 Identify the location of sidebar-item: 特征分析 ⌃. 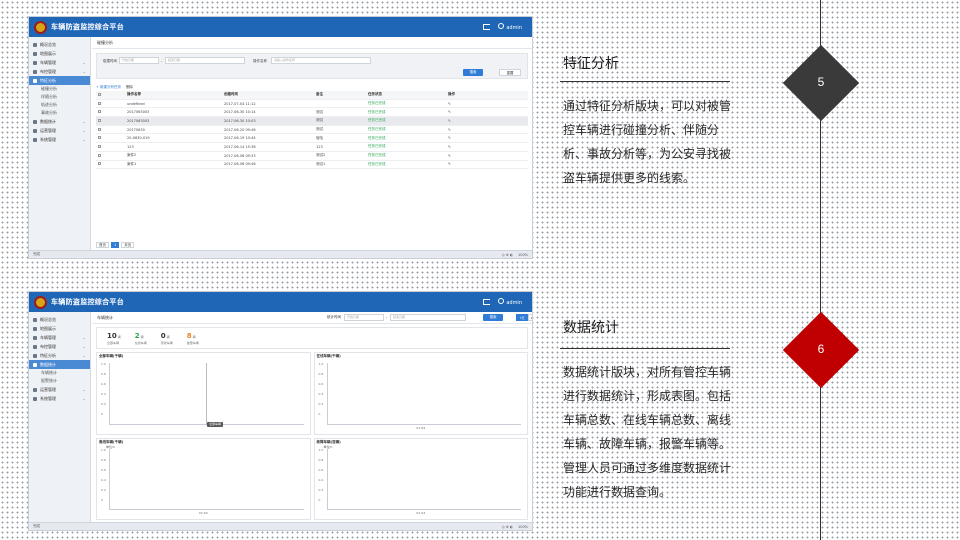
(59, 80).